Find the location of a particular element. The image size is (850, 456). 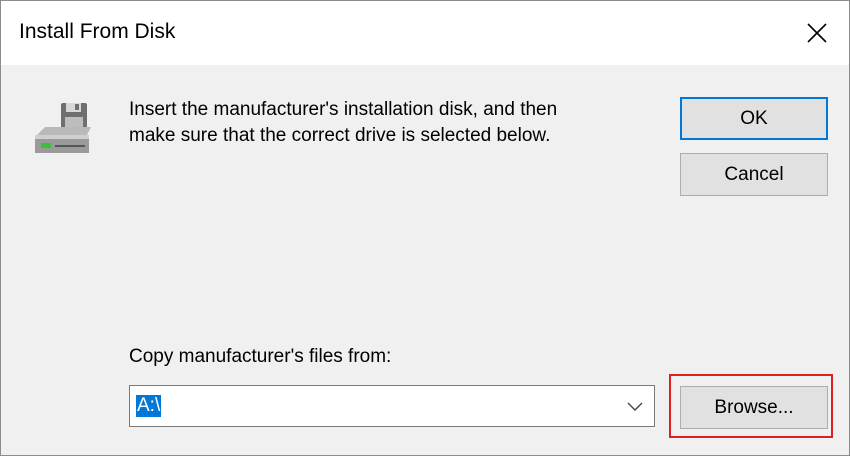

close-icon is located at coordinates (817, 33).